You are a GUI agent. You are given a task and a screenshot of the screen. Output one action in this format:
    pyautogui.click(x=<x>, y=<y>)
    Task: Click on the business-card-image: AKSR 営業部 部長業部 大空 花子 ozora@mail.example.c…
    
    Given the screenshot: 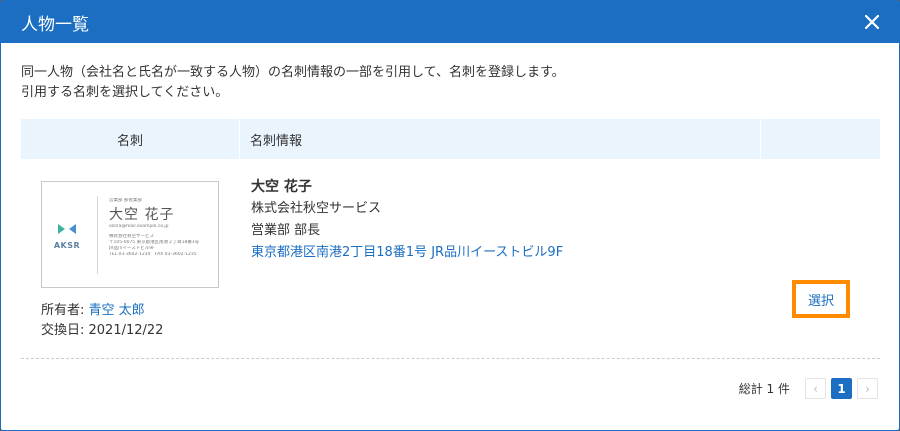 What is the action you would take?
    pyautogui.click(x=130, y=234)
    